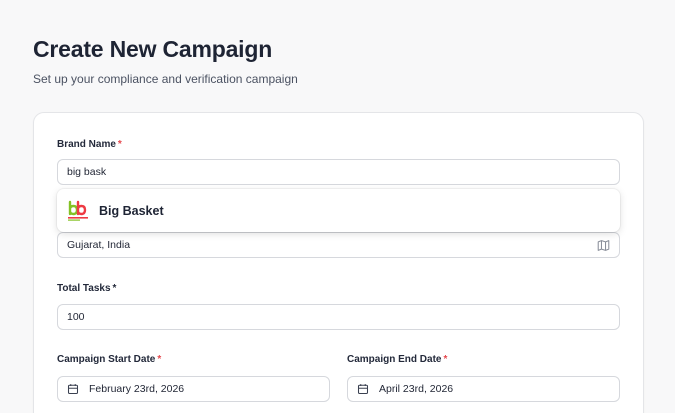  Describe the element at coordinates (86, 144) in the screenshot. I see `brand-name-label-text: Brand Name` at that location.